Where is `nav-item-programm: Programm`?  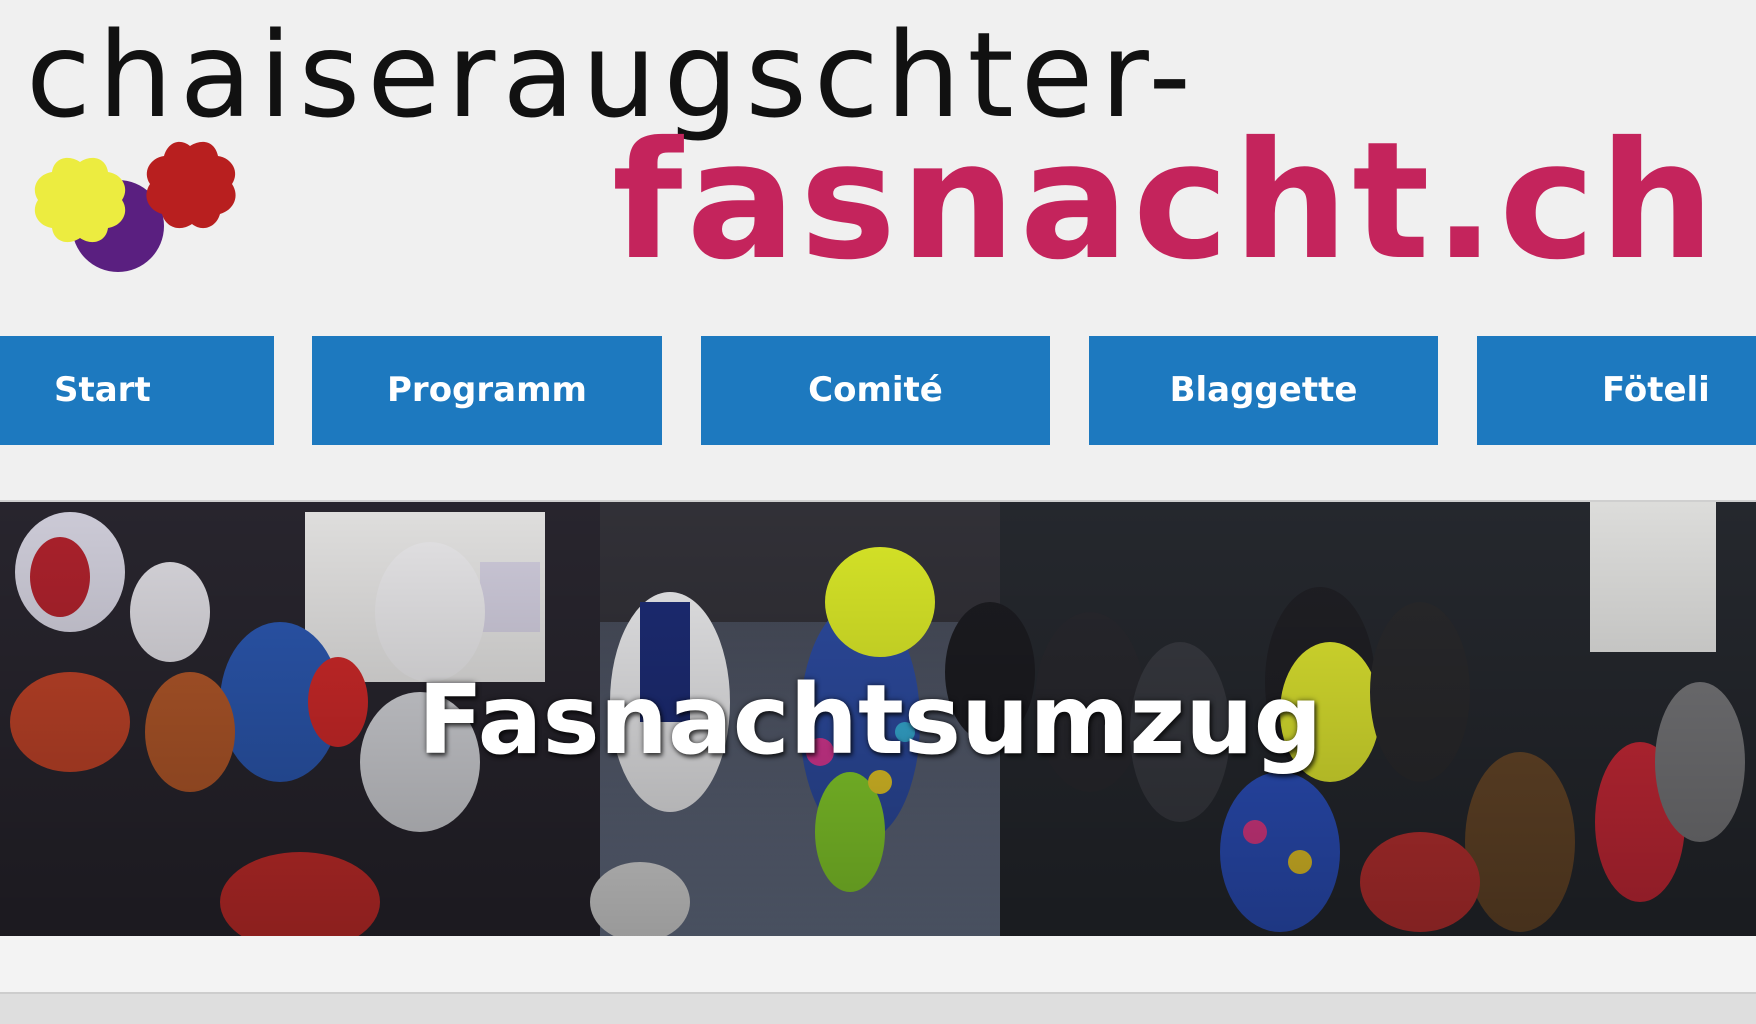 nav-item-programm: Programm is located at coordinates (487, 390).